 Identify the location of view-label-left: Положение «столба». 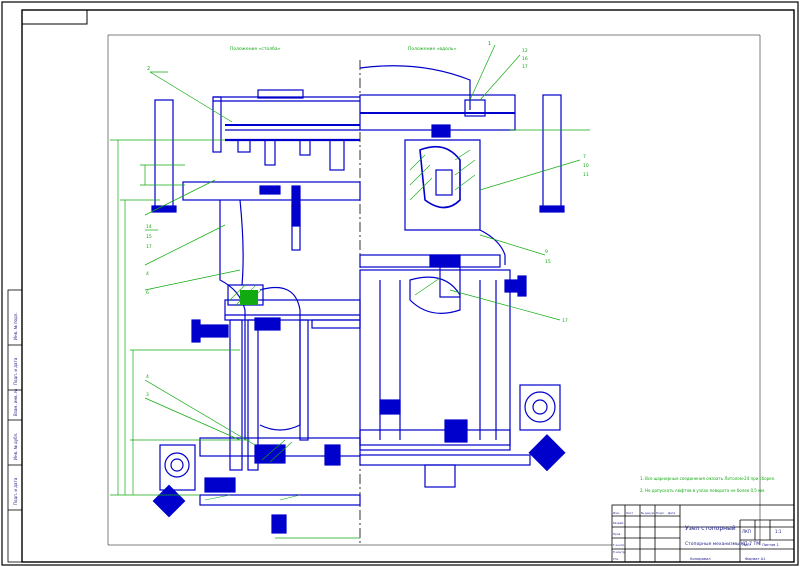
(255, 49).